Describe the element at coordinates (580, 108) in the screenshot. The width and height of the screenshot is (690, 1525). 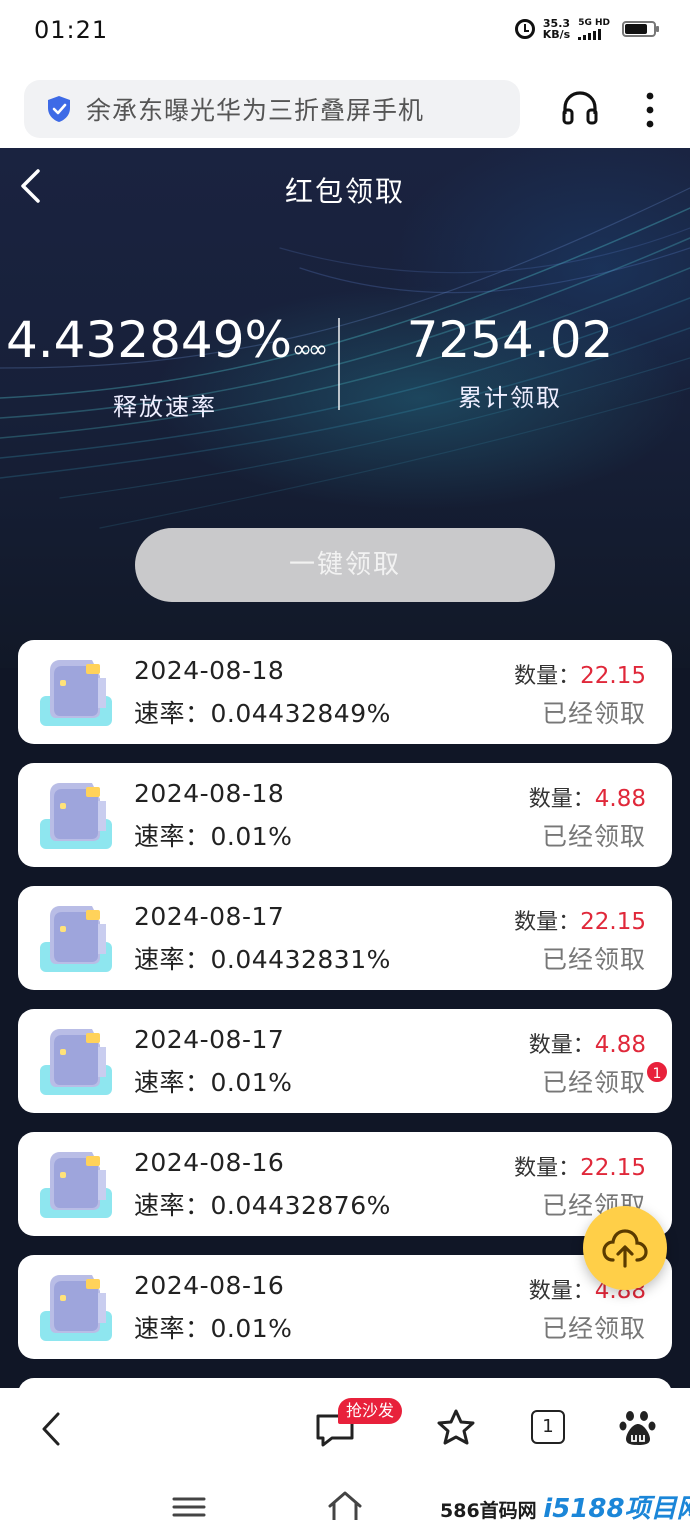
I see `headphone-icon` at that location.